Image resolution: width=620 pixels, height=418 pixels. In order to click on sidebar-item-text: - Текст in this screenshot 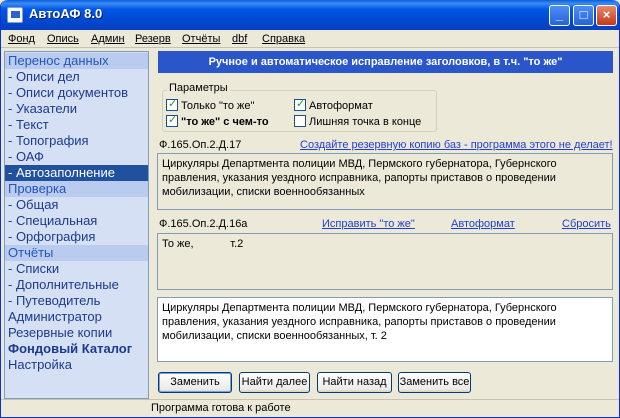, I will do `click(76, 125)`.